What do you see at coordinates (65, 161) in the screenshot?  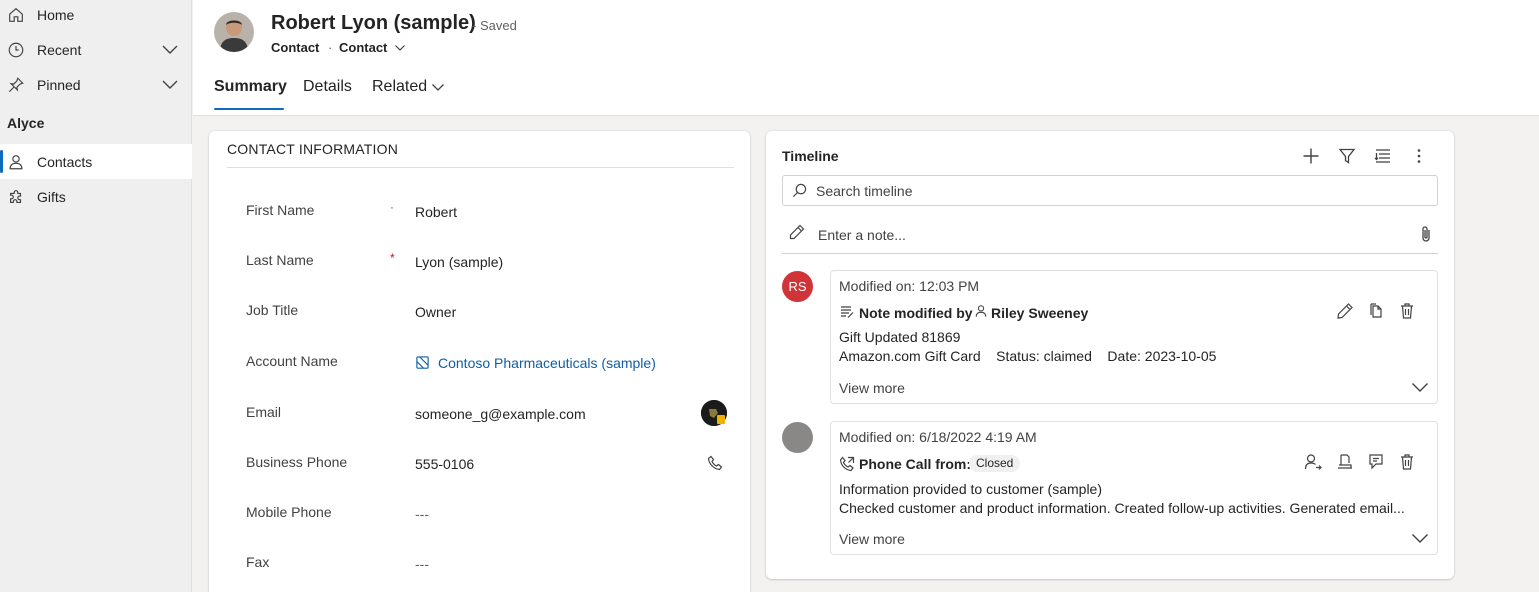 I see `sidebar-item-label: Contacts` at bounding box center [65, 161].